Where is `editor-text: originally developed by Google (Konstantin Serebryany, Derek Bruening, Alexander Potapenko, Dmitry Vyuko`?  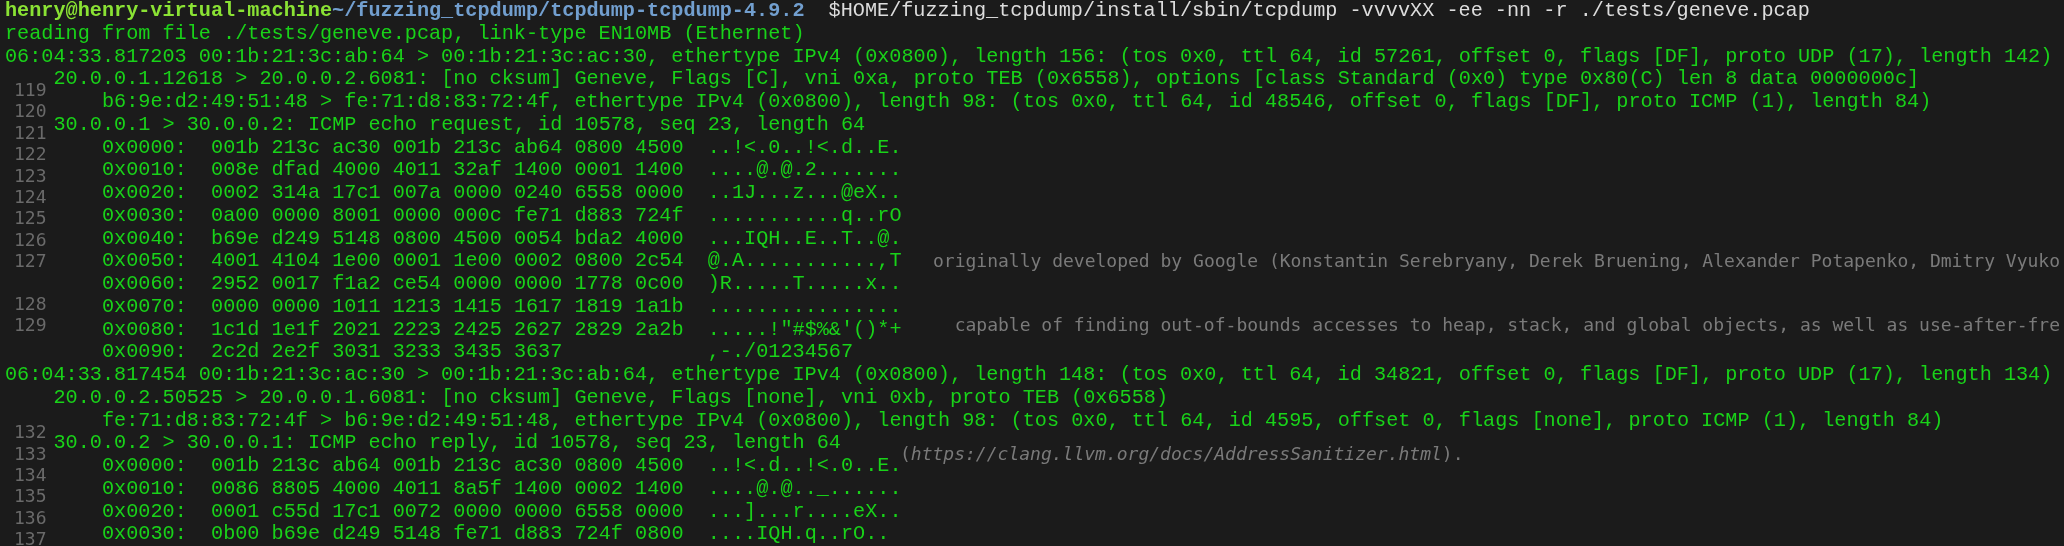 editor-text: originally developed by Google (Konstantin Serebryany, Derek Bruening, Alexander Potapenko, Dmitry Vyuko is located at coordinates (1496, 261).